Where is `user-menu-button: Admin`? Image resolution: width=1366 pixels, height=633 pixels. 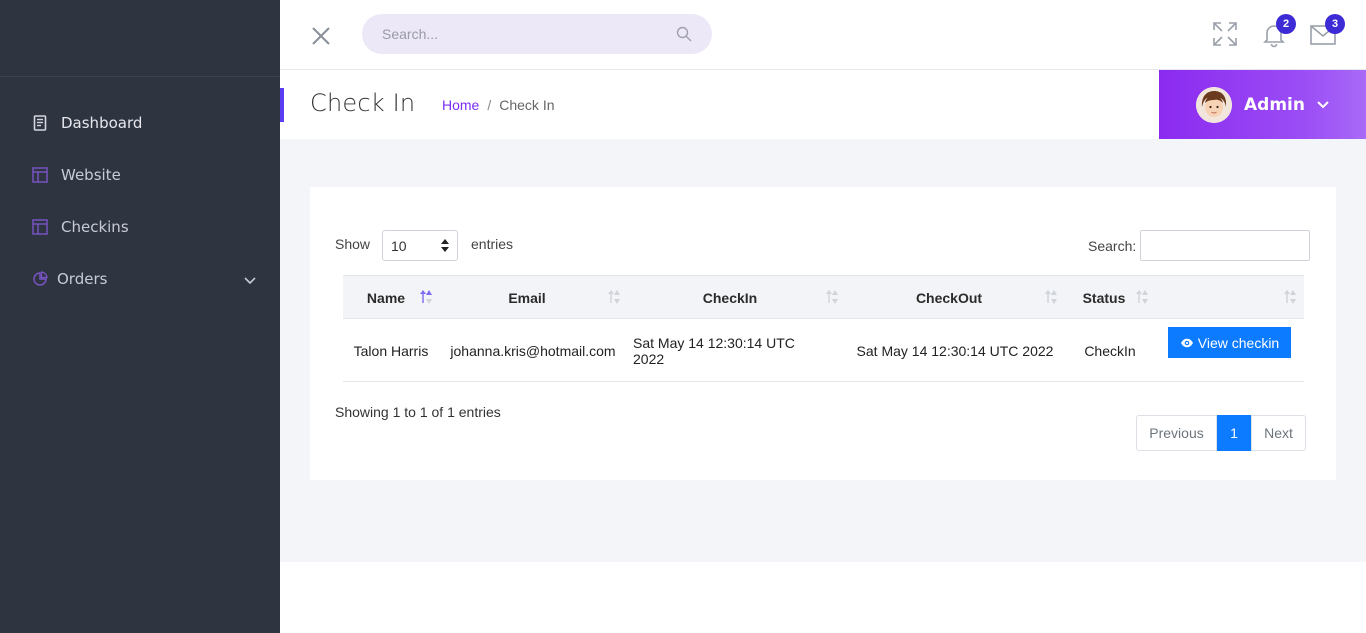 user-menu-button: Admin is located at coordinates (1262, 104).